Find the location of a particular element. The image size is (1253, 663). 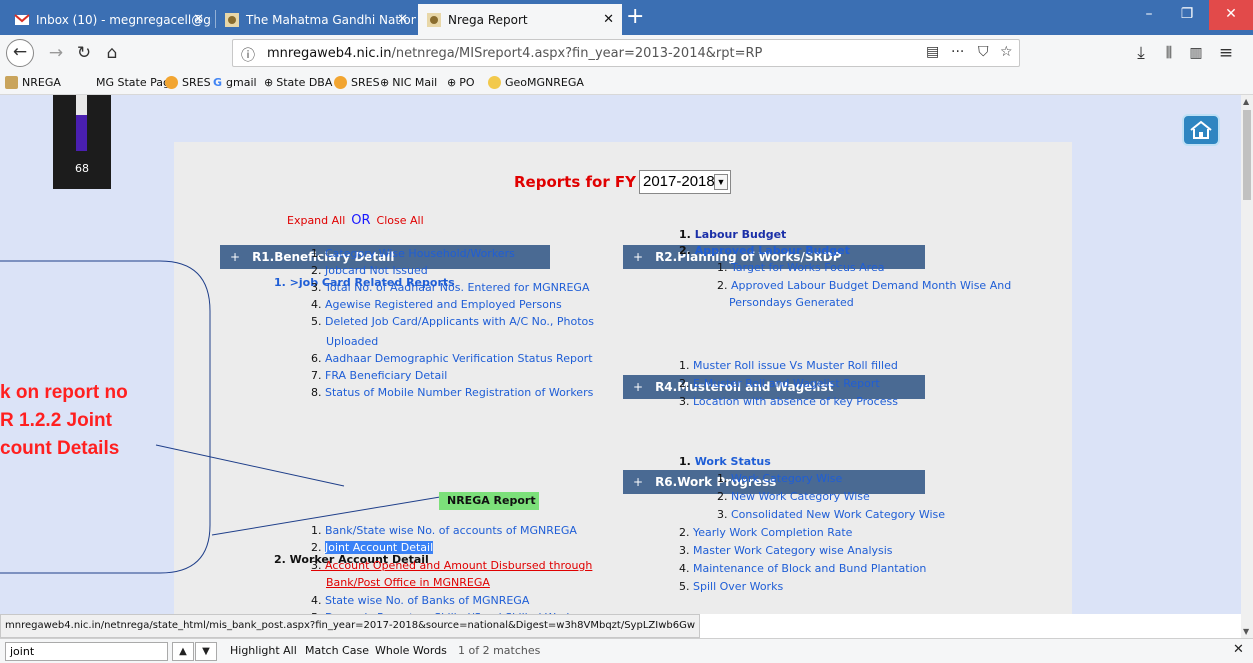

item-label: Maintenance of Block and Bund Plantation is located at coordinates (810, 568).